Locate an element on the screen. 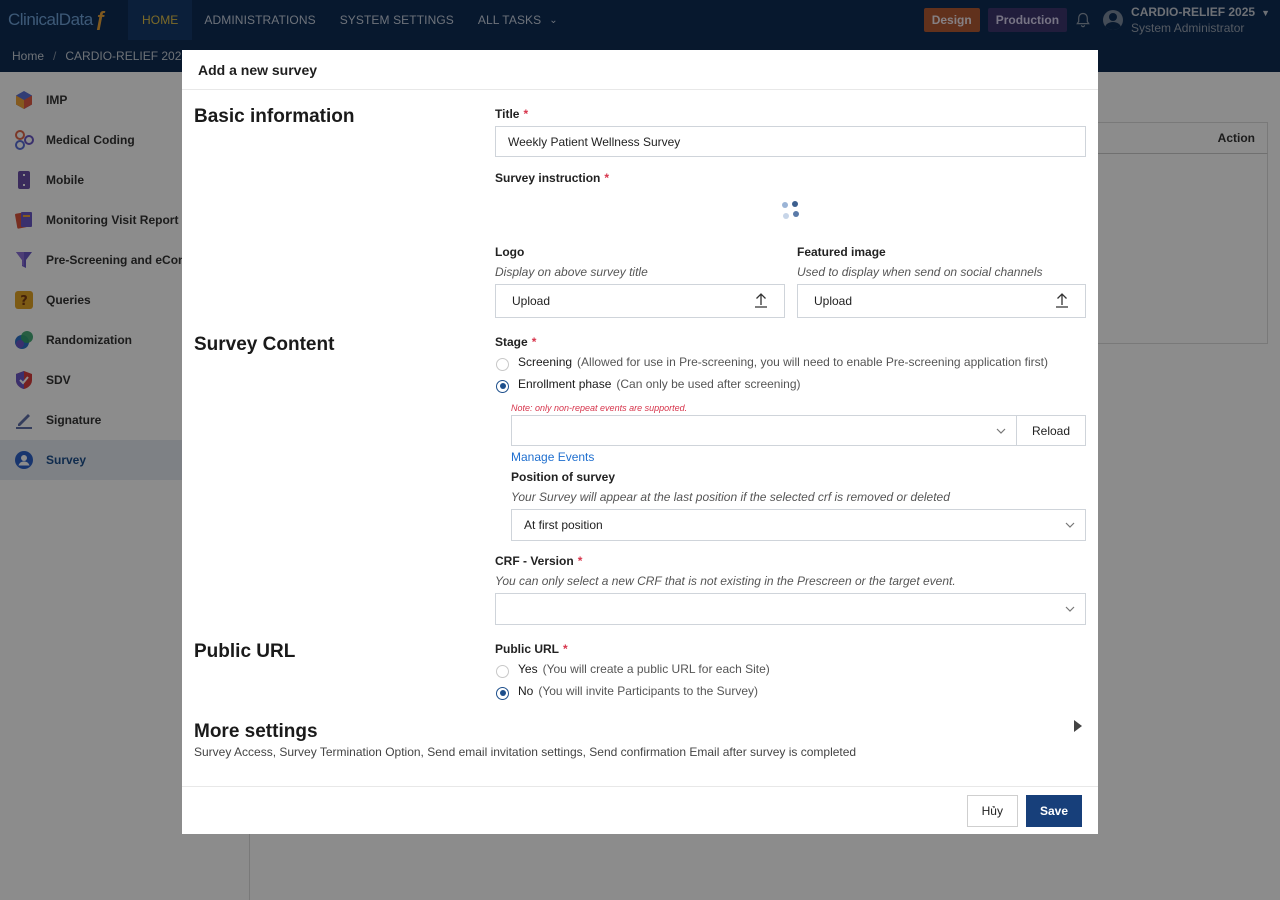 The height and width of the screenshot is (900, 1280). title-input: Weekly Patient Wellness Survey is located at coordinates (790, 141).